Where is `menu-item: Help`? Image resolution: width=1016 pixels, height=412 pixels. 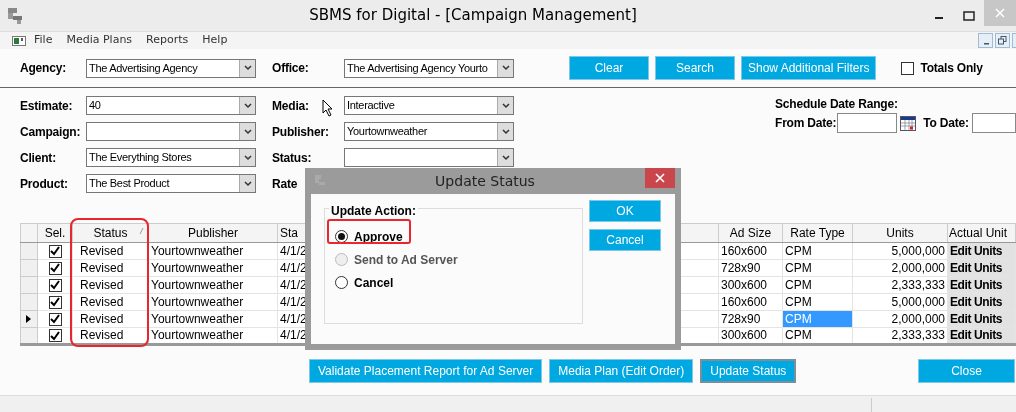
menu-item: Help is located at coordinates (215, 40).